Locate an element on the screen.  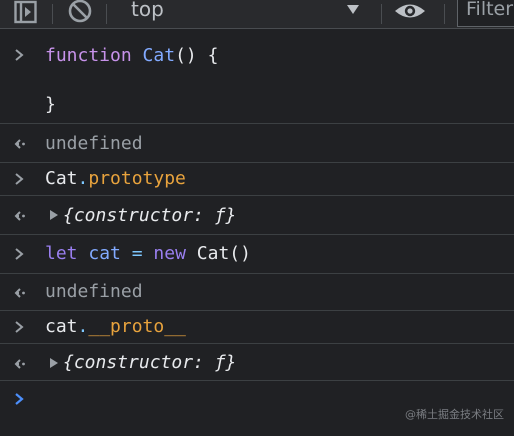
console-input-code: let cat = new Cat() is located at coordinates (148, 254).